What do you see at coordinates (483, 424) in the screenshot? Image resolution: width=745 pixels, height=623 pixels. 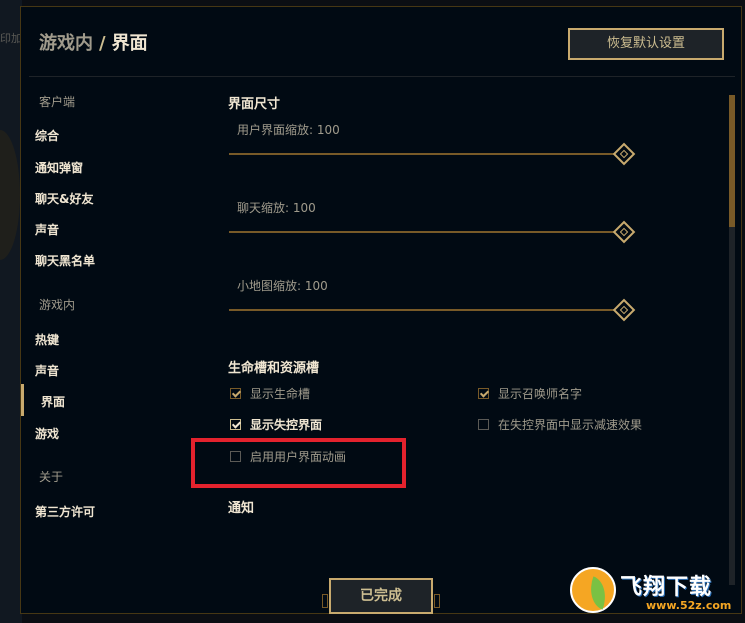 I see `show-slow-in-cc-checkbox` at bounding box center [483, 424].